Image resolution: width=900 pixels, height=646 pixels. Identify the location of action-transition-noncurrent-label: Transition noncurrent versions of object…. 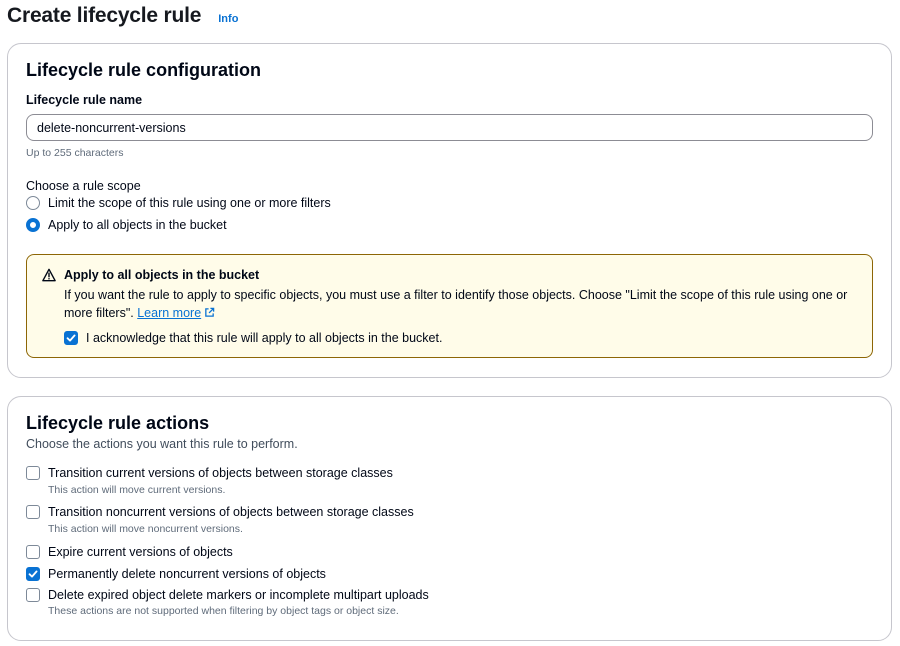
(231, 512).